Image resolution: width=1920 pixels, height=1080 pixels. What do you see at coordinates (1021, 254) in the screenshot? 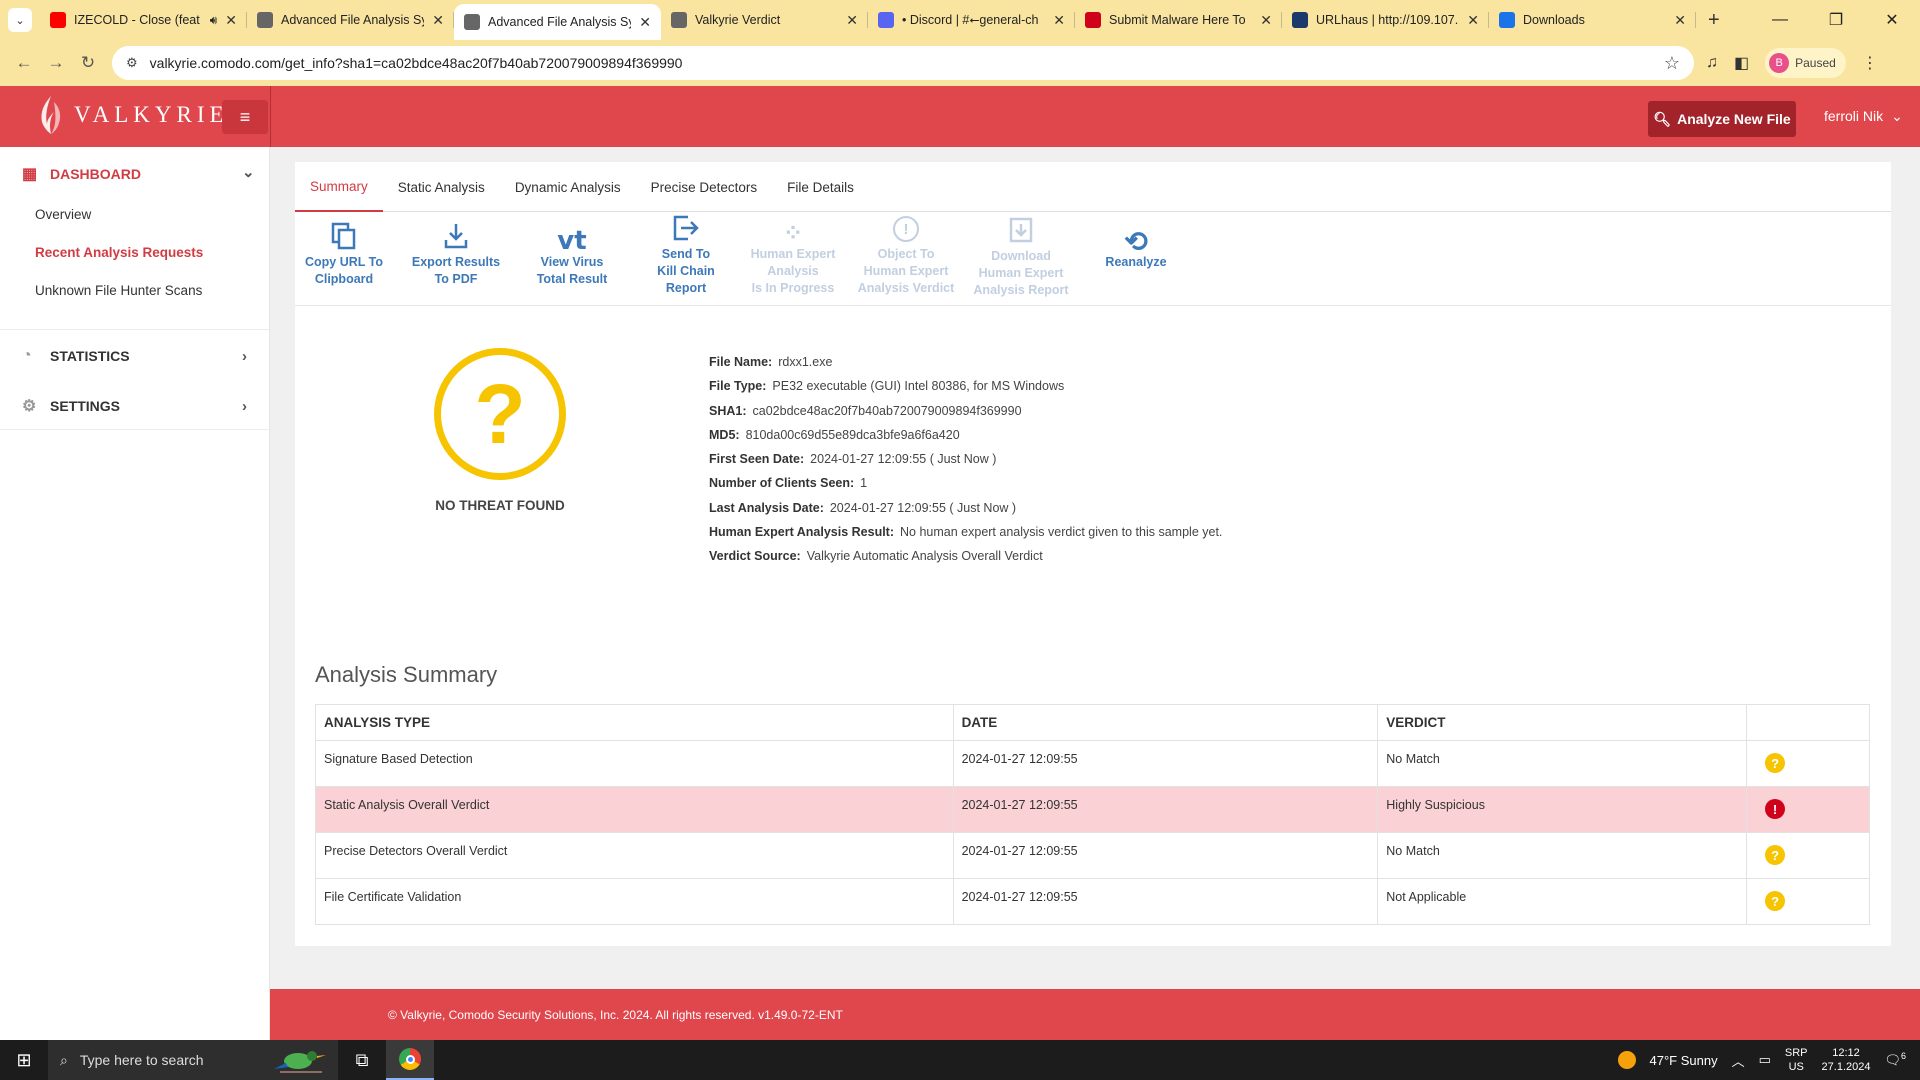
I see `download-human-report-button: Download Human Expert Analysis Report` at bounding box center [1021, 254].